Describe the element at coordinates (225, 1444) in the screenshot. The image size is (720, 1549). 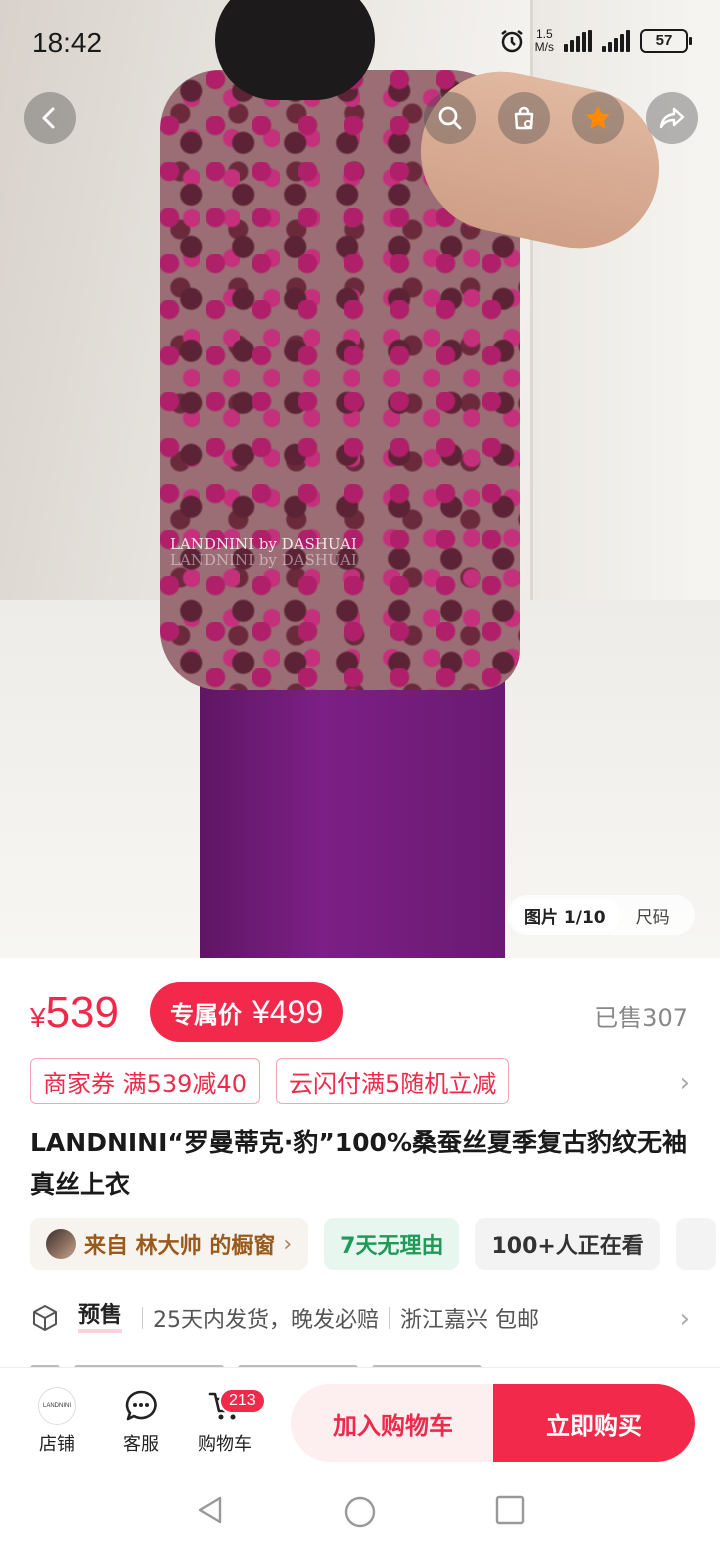
I see `cart-label: 购物车` at that location.